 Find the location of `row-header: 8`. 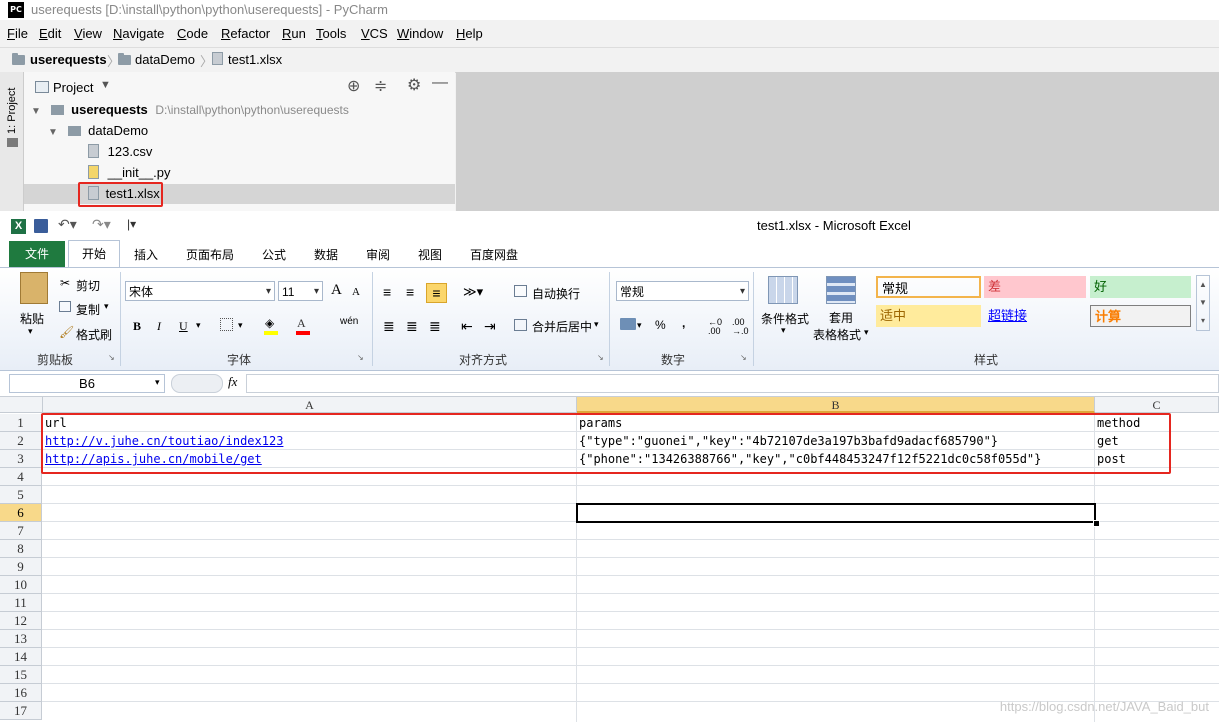

row-header: 8 is located at coordinates (21, 549).